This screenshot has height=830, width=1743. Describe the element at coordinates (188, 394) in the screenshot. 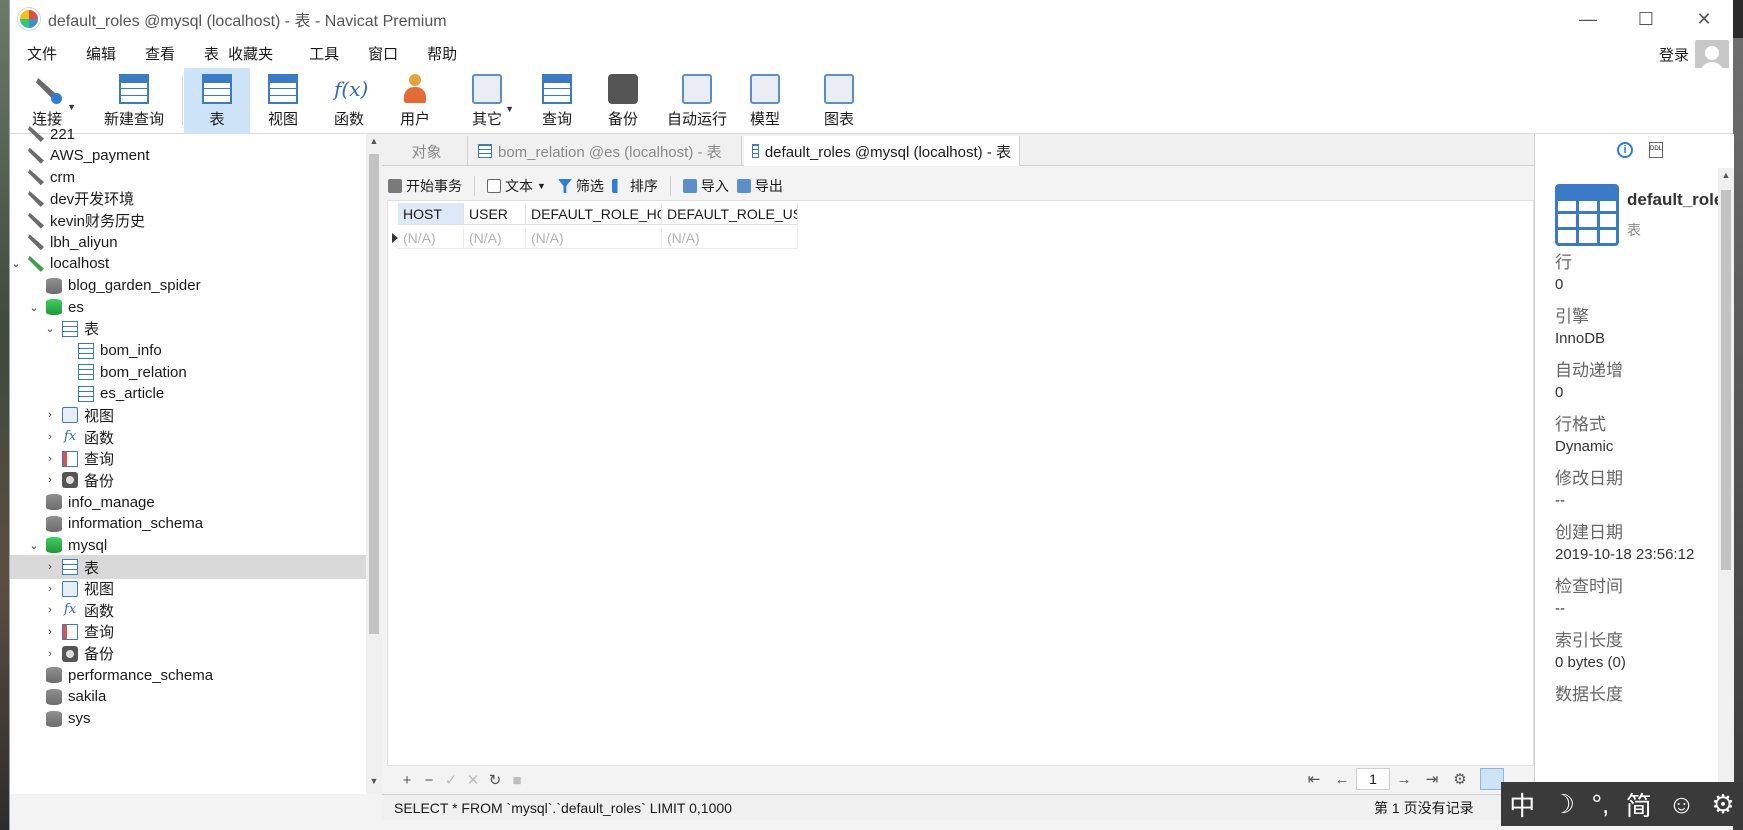

I see `tree-item: es_article` at that location.